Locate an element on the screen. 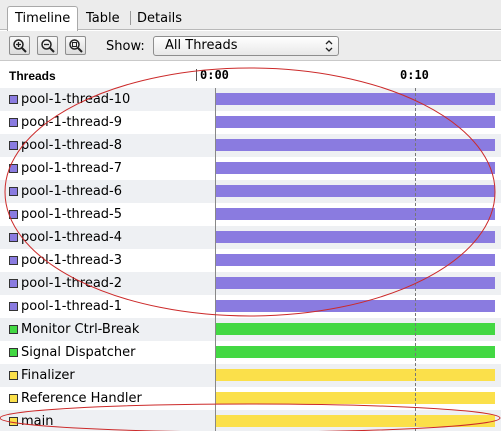 The width and height of the screenshot is (501, 431). thread-row: pool-1-thread-4 is located at coordinates (250, 237).